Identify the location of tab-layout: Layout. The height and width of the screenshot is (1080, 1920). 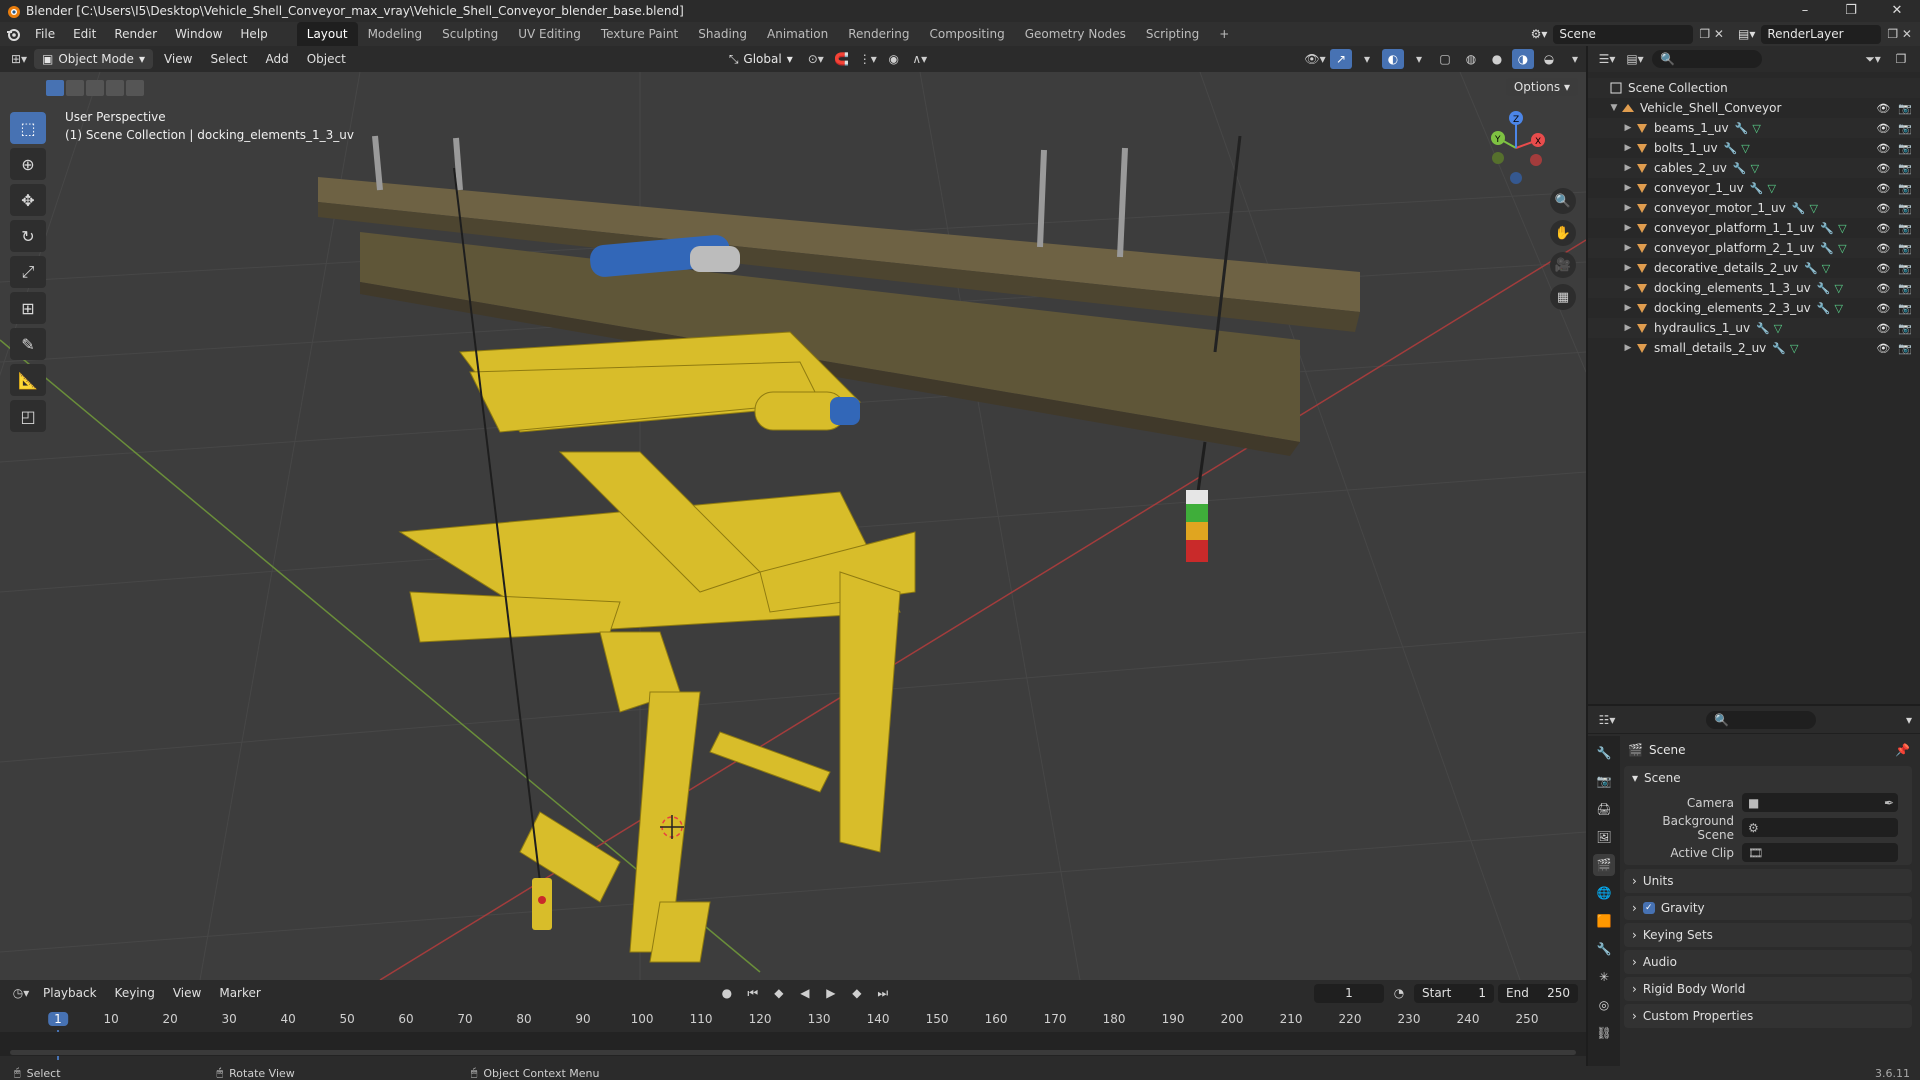
(327, 34).